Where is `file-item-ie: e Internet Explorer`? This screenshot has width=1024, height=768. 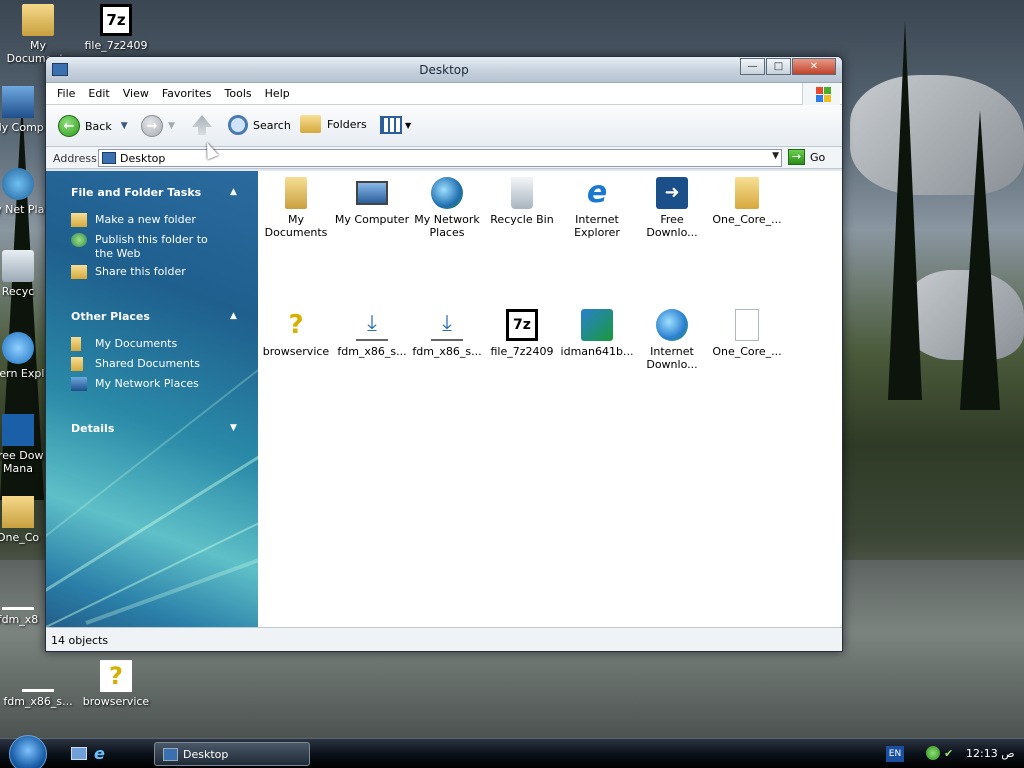
file-item-ie: e Internet Explorer is located at coordinates (597, 208).